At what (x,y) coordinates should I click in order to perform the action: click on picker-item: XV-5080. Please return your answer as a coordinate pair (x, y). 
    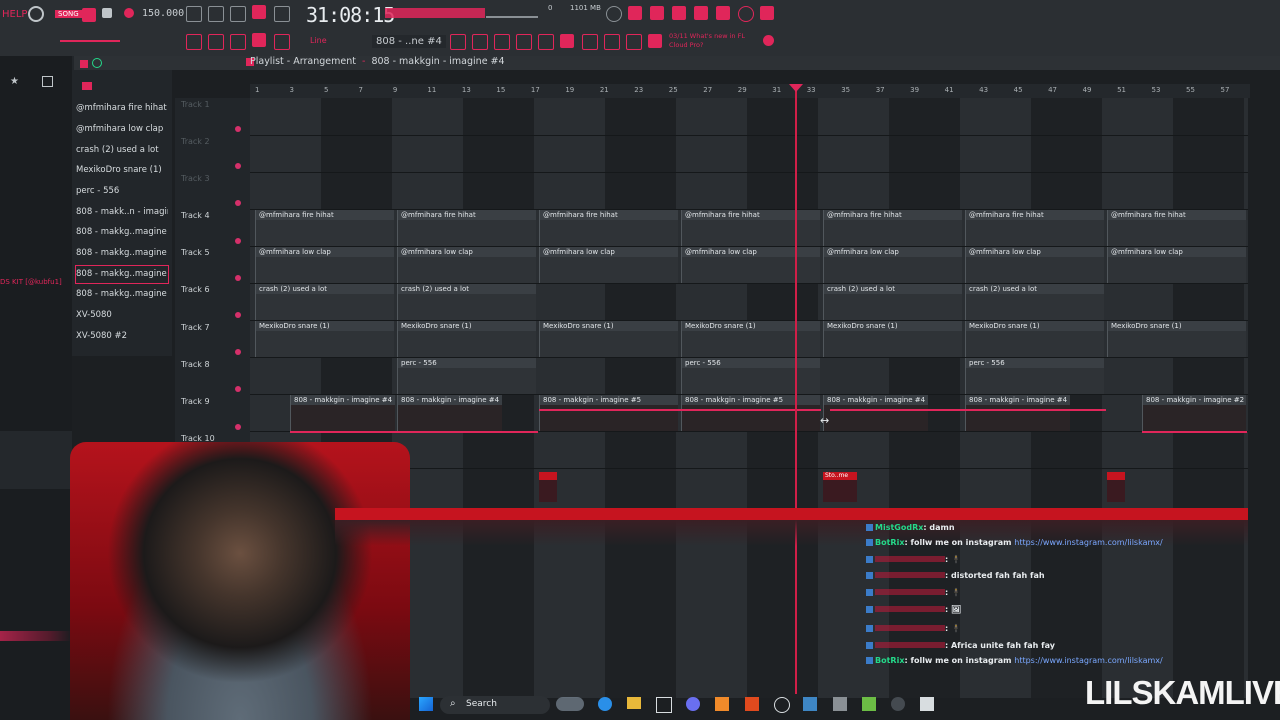
    Looking at the image, I should click on (122, 315).